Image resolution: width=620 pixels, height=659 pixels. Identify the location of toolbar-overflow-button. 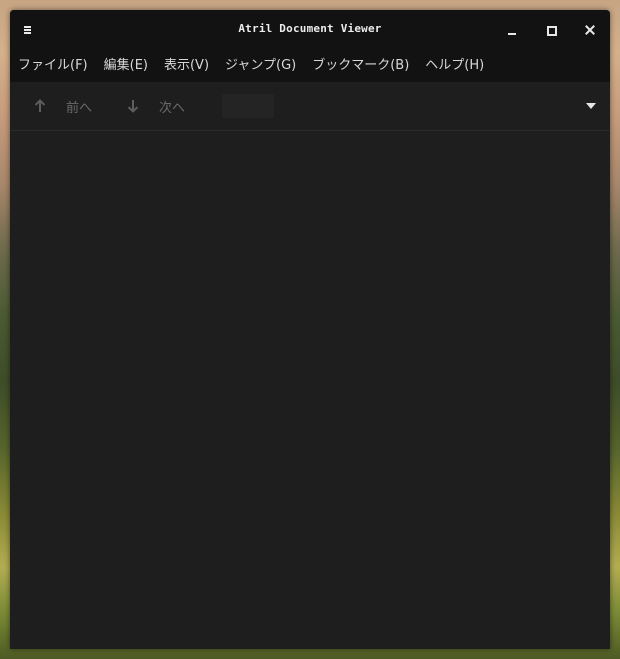
(592, 106).